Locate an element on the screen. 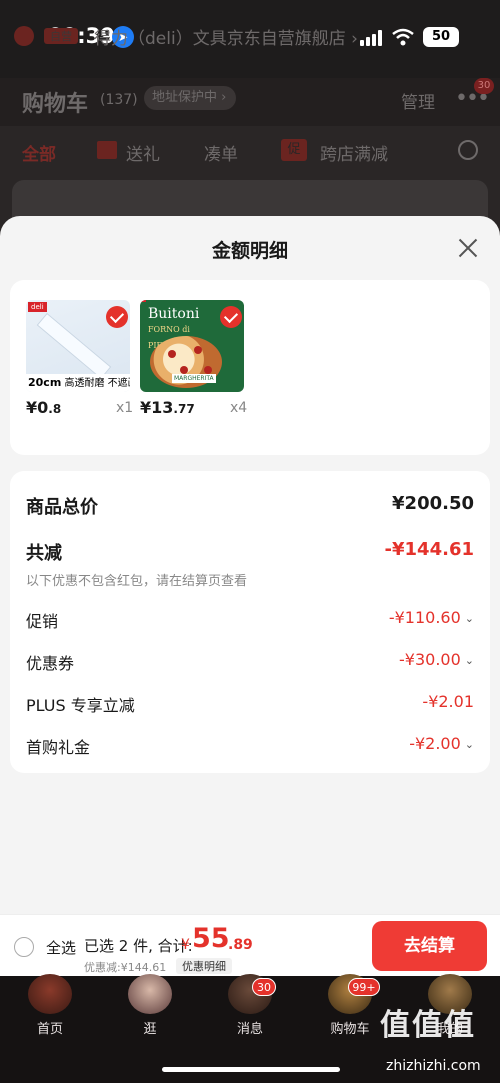  product-caption: 20cm 高透耐磨 不遮画面 is located at coordinates (78, 383).